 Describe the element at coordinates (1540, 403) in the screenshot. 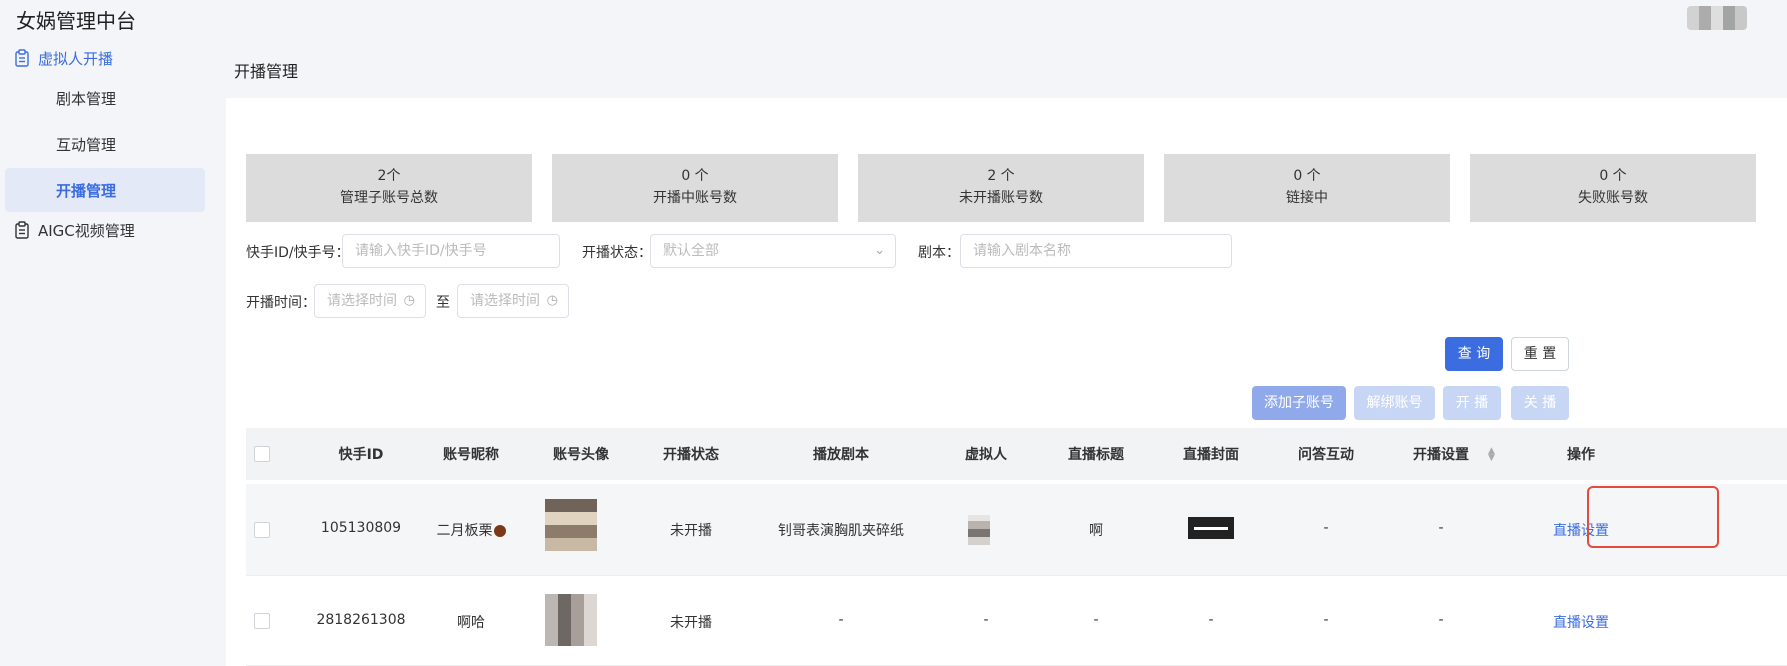

I see `stop-live-button: 关 播` at that location.